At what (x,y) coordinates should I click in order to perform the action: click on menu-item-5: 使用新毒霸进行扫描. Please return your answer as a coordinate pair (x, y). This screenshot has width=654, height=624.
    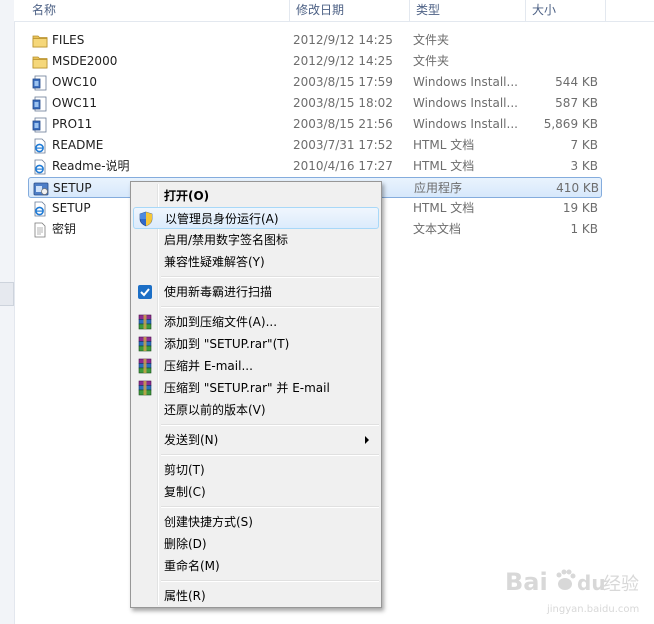
    Looking at the image, I should click on (256, 292).